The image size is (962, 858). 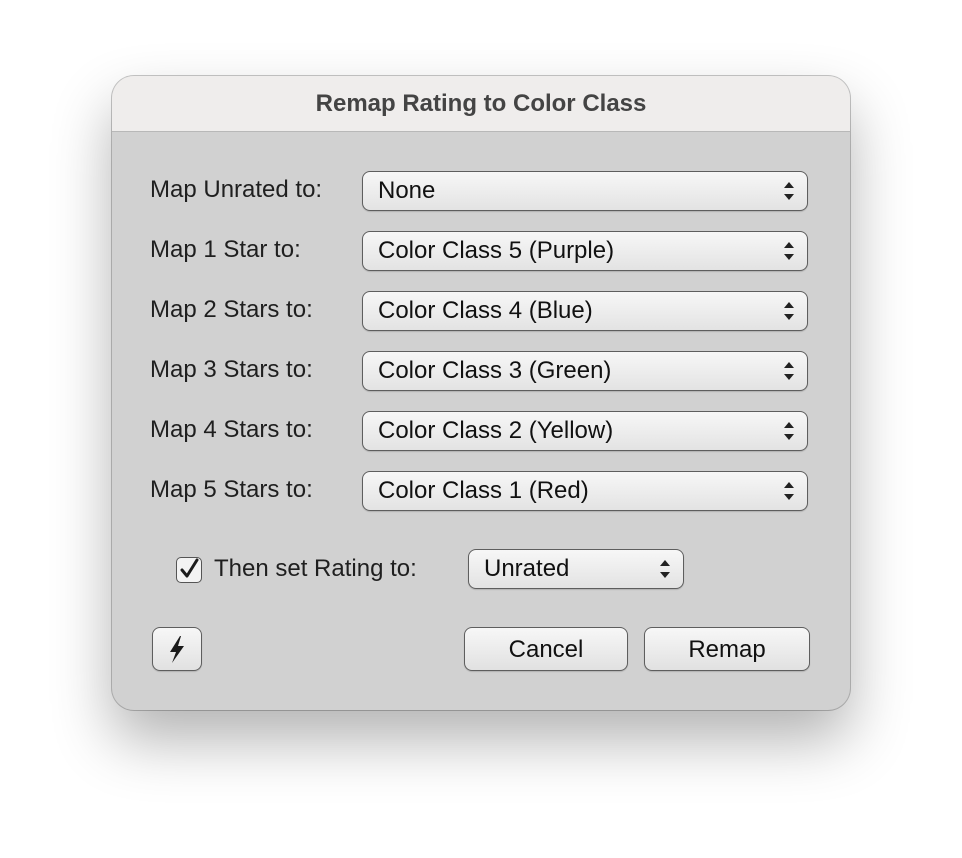 What do you see at coordinates (315, 569) in the screenshot?
I see `set-rating-label: Then set Rating to:` at bounding box center [315, 569].